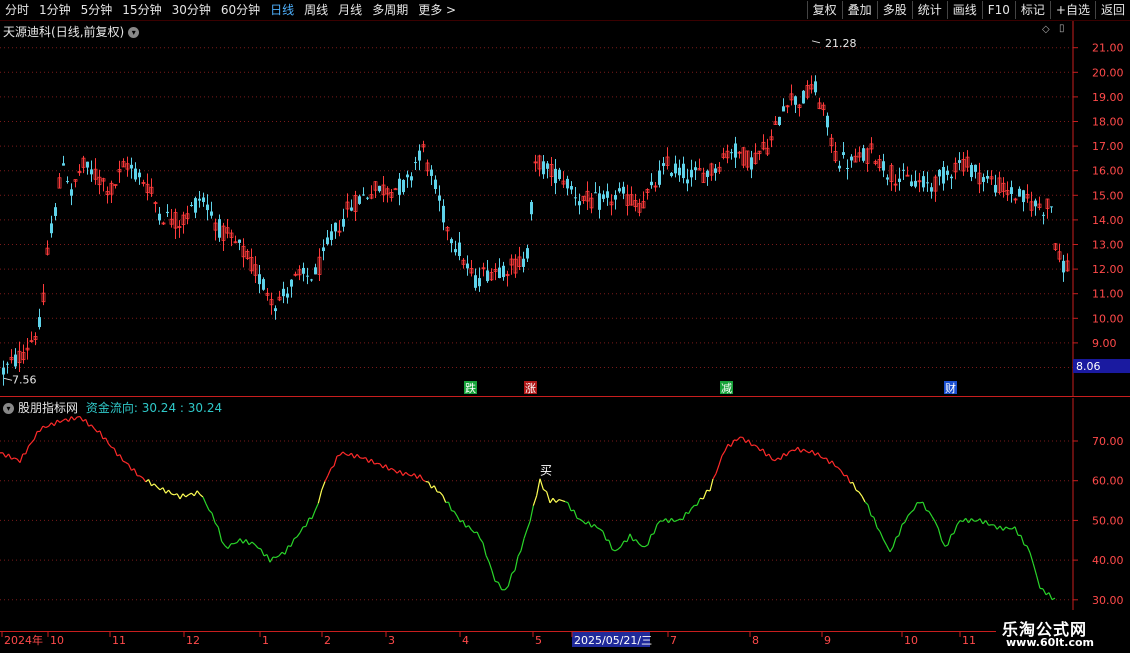 Image resolution: width=1130 pixels, height=653 pixels. I want to click on toolbar-button-7: +自选, so click(1072, 10).